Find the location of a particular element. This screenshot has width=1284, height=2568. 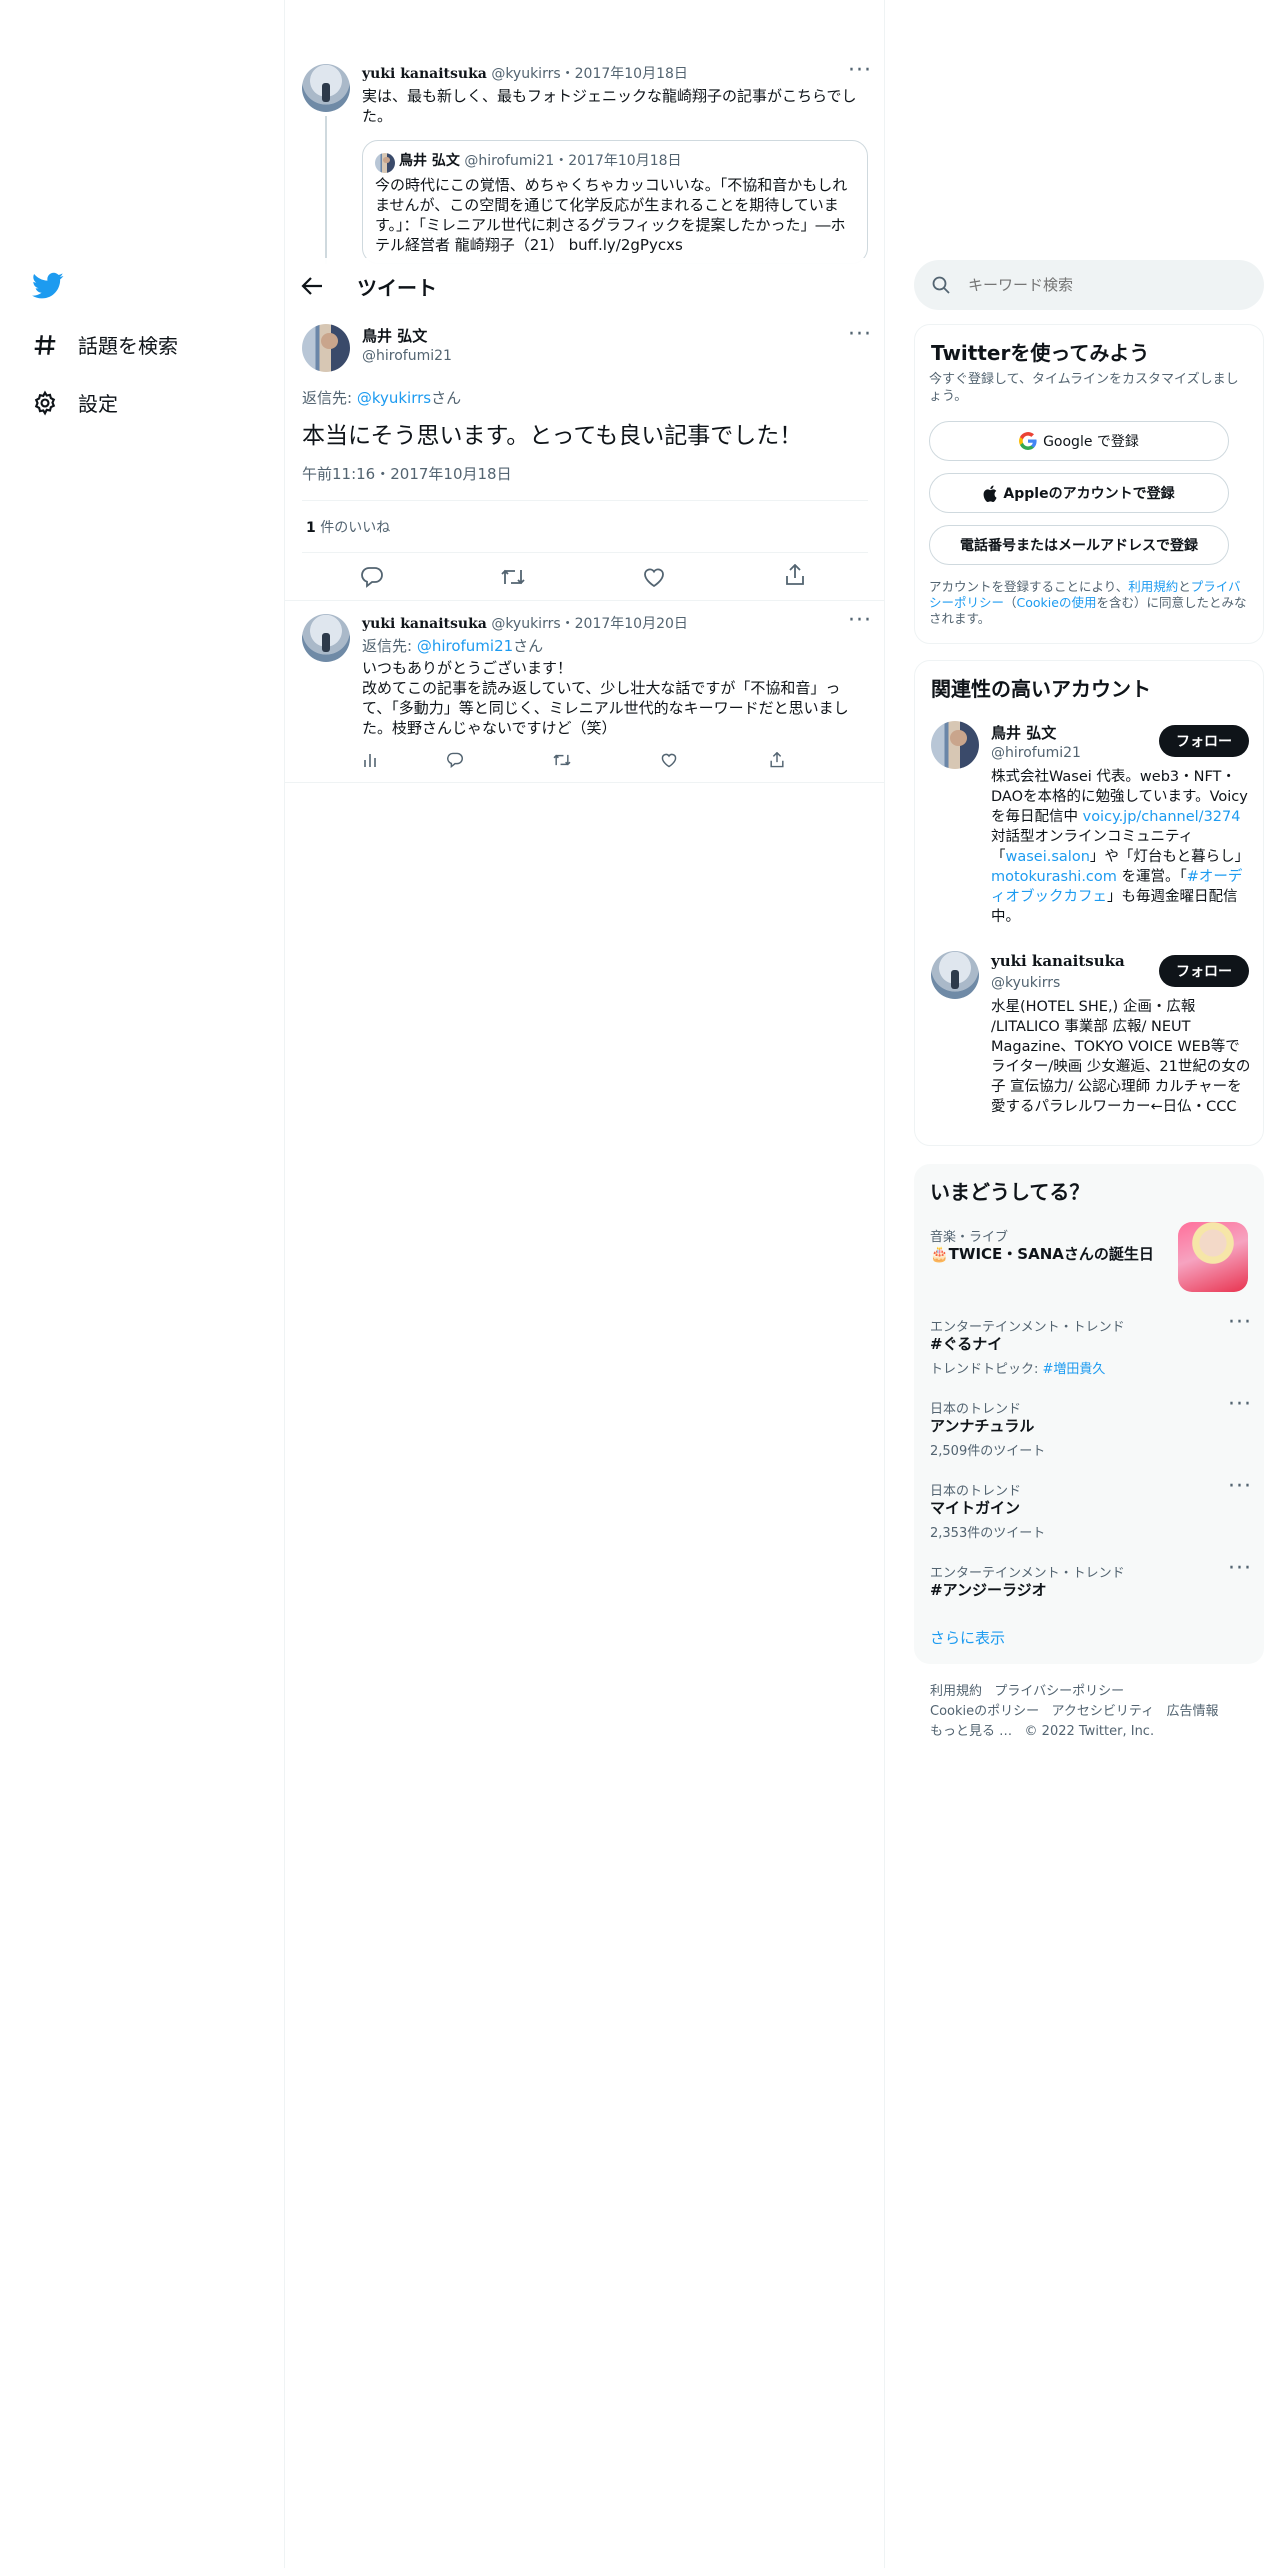

search-input is located at coordinates (1108, 285).